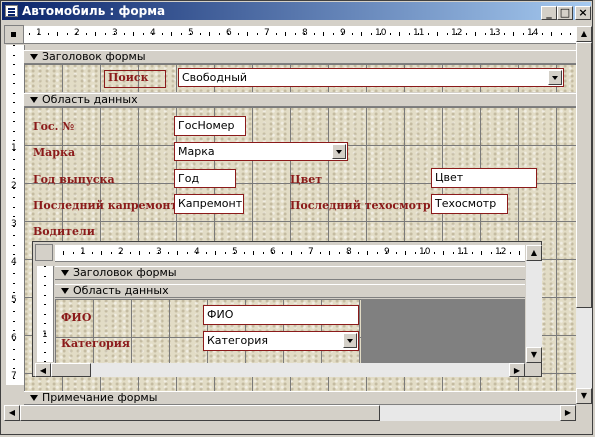 Image resolution: width=595 pixels, height=437 pixels. I want to click on form-header-area: Поиск Свободный, so click(300, 78).